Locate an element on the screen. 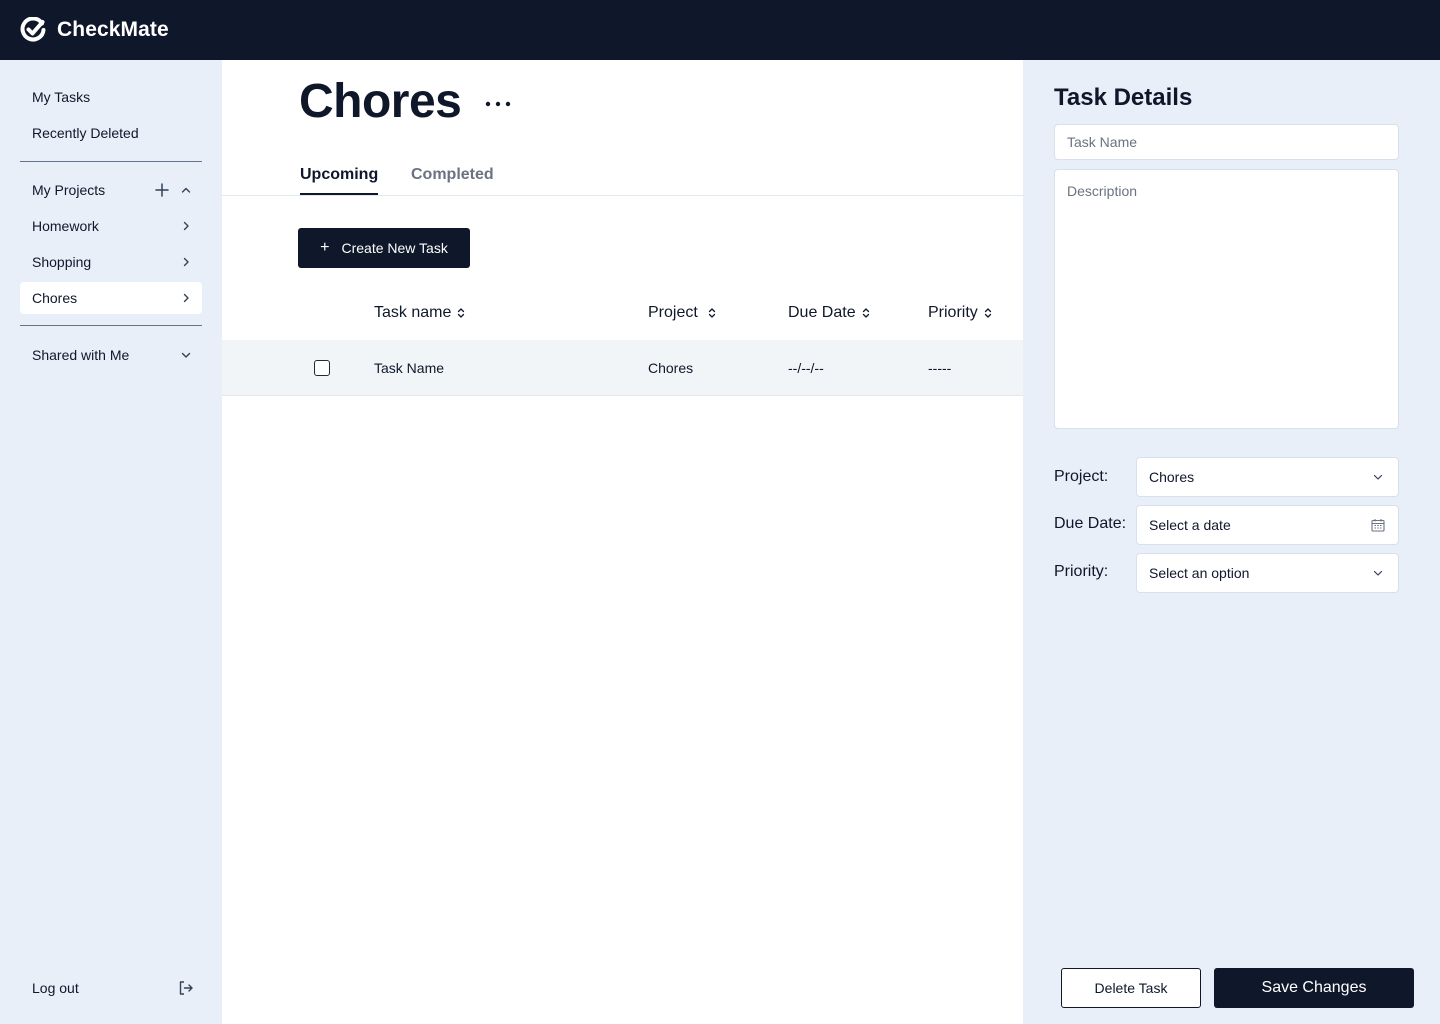 The width and height of the screenshot is (1440, 1024). task-checkbox is located at coordinates (322, 368).